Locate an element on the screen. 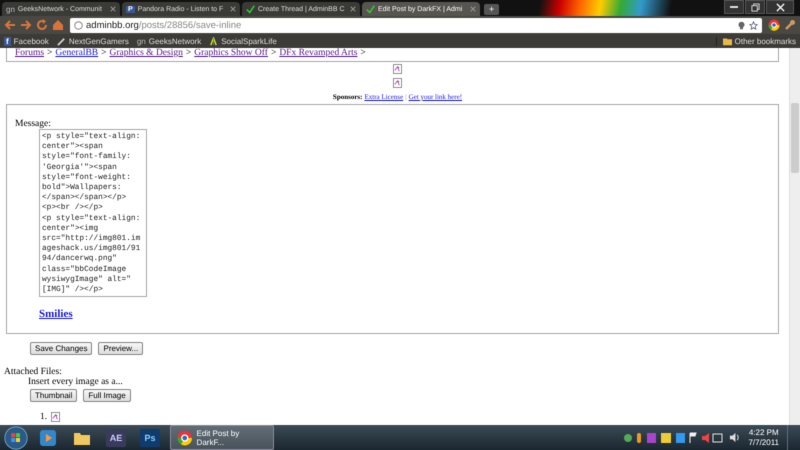  restore-button is located at coordinates (755, 7).